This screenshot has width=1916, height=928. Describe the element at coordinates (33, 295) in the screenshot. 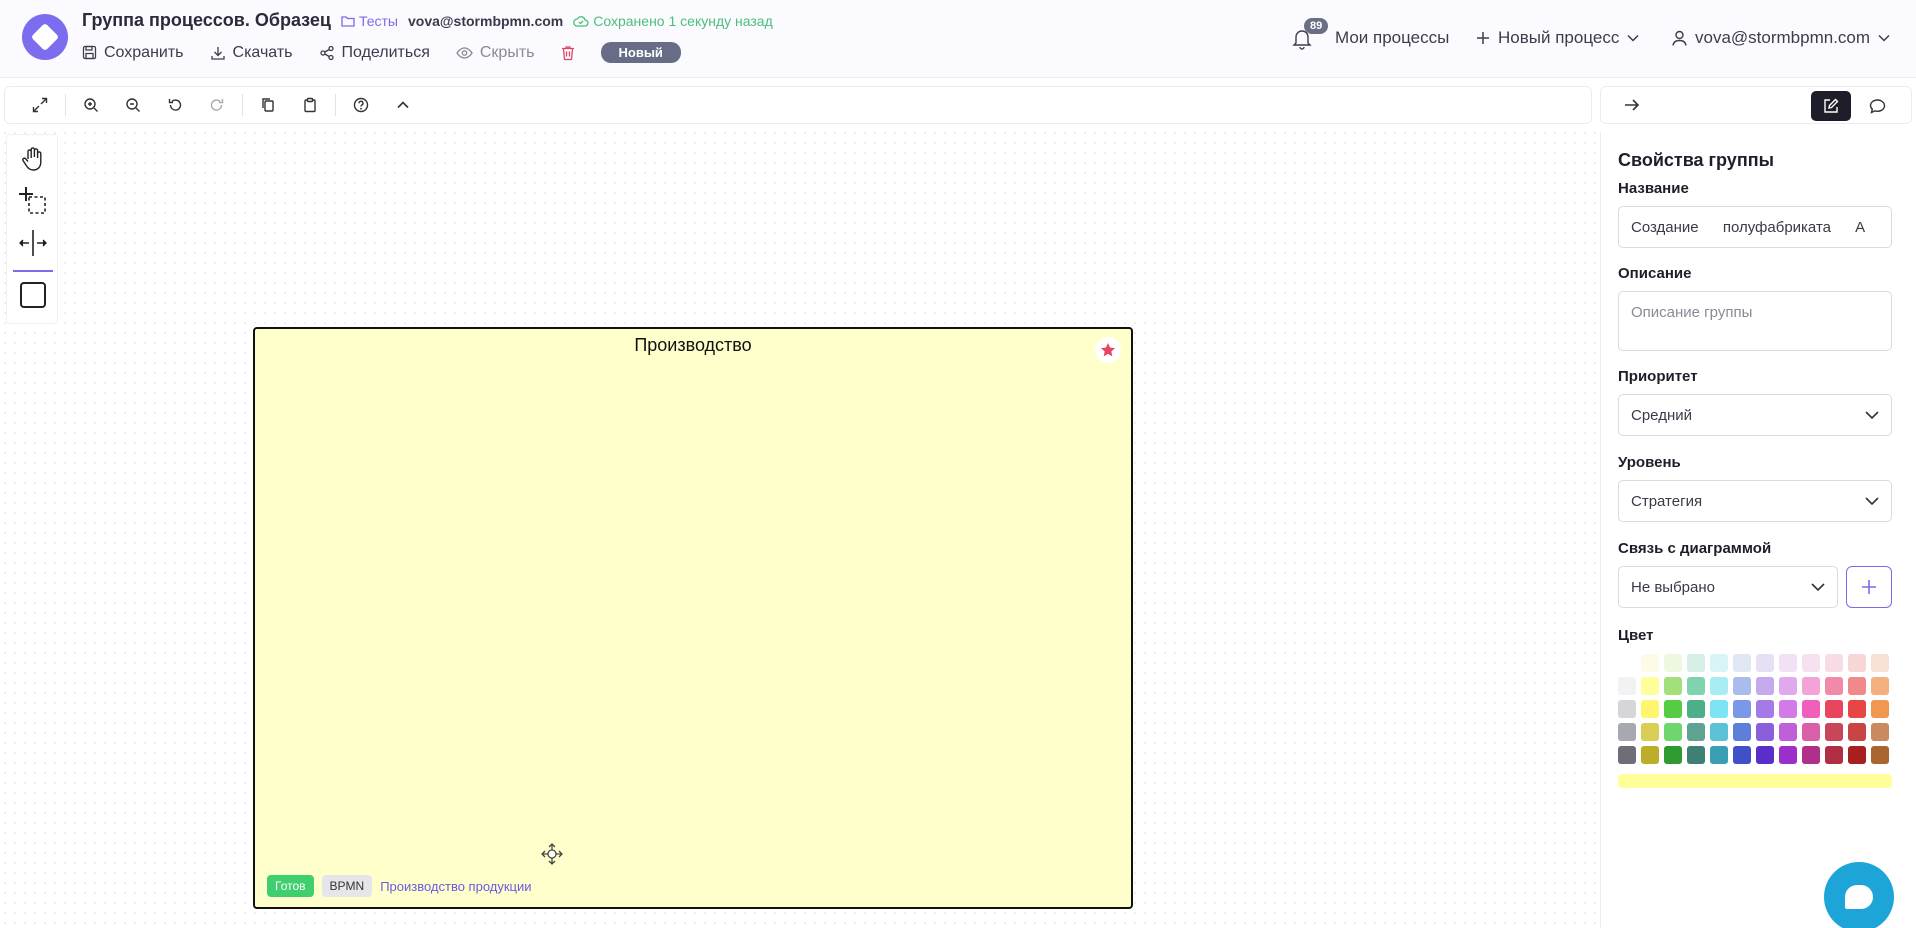

I see `frame-tool` at that location.